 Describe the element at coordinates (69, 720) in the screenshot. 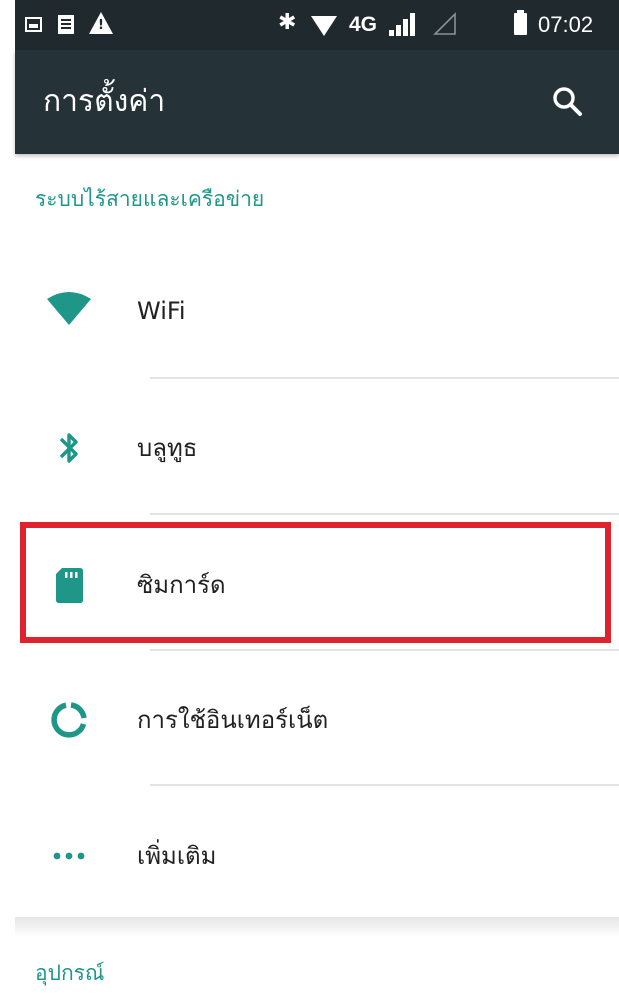

I see `data-usage-icon` at that location.